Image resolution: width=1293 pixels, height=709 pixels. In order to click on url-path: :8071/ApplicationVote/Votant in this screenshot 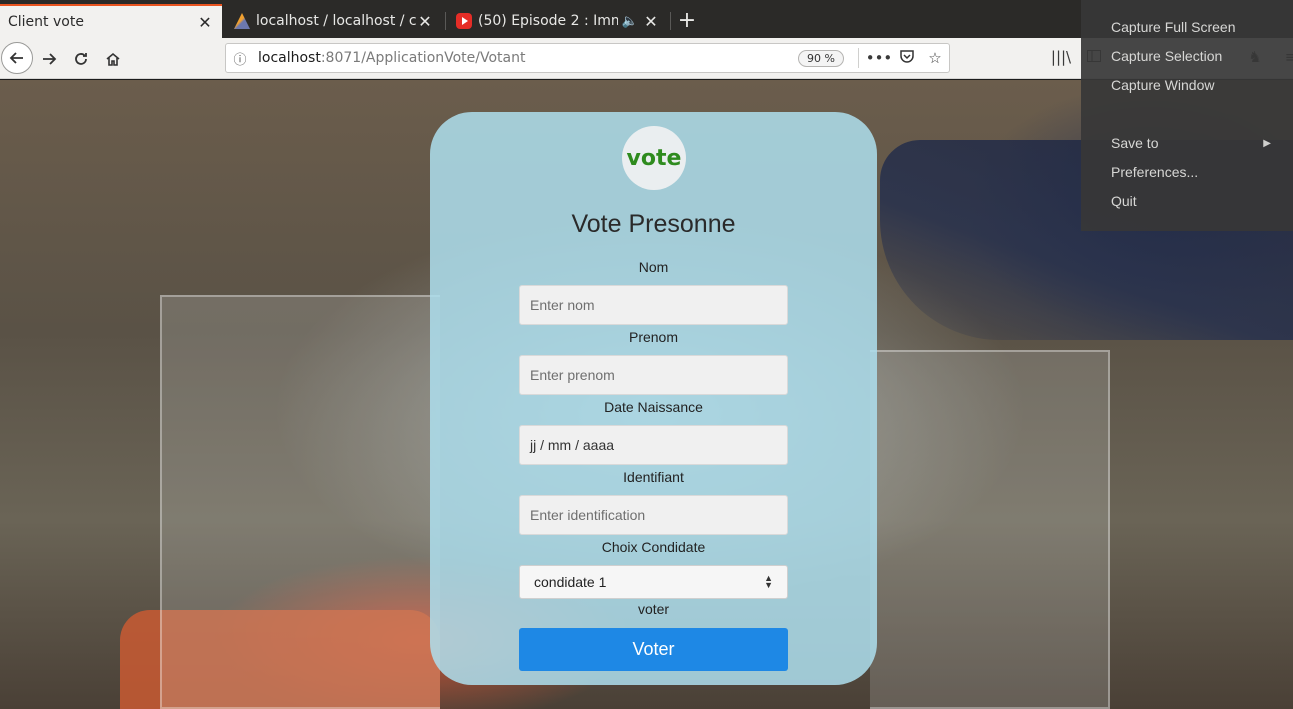, I will do `click(423, 58)`.